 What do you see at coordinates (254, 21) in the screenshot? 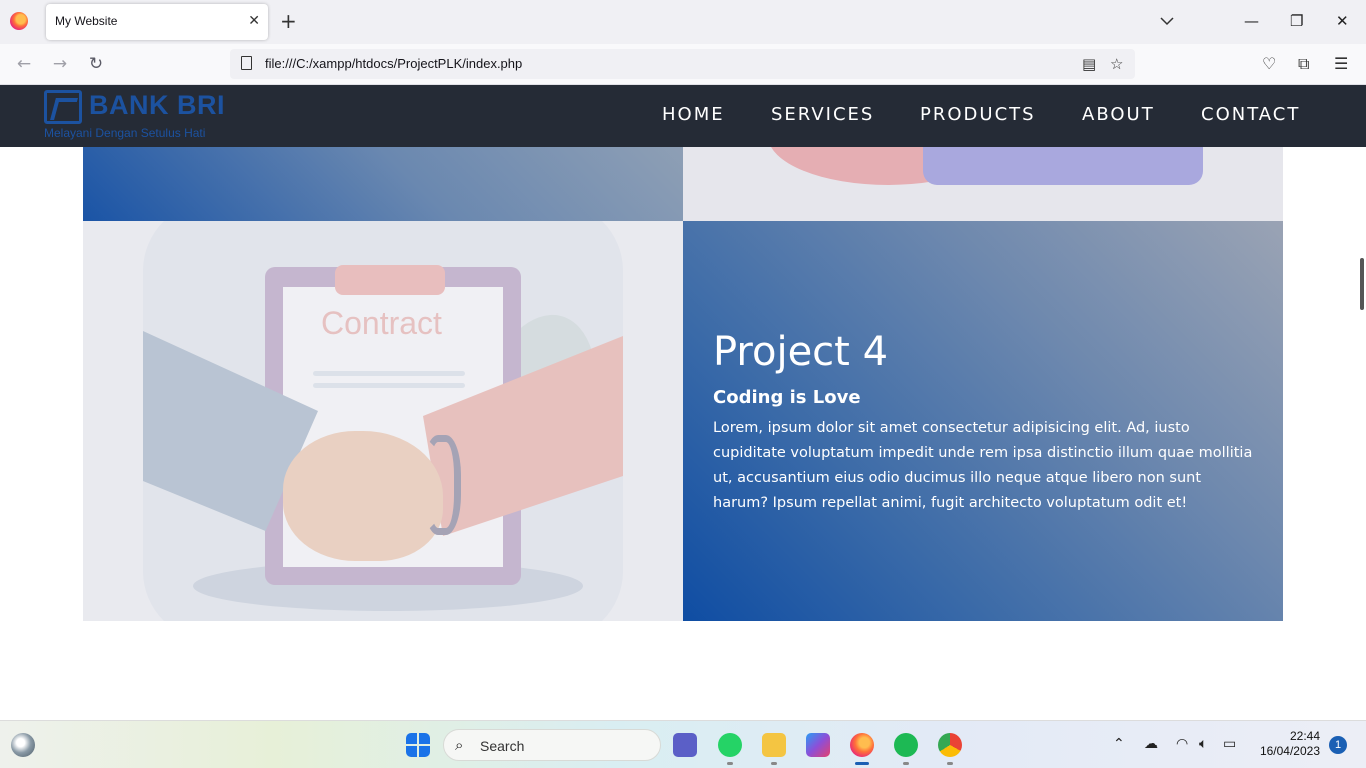
I see `tab-close-icon: ✕` at bounding box center [254, 21].